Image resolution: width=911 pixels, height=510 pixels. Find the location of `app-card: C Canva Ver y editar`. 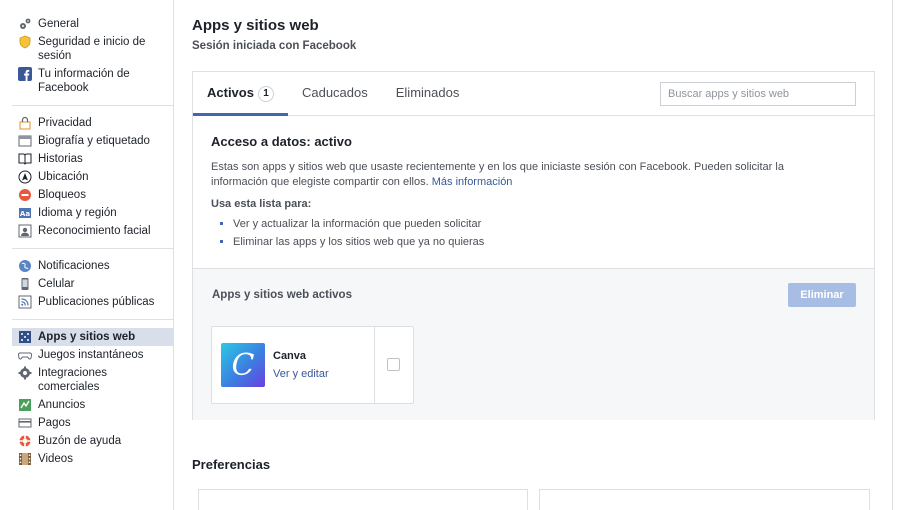

app-card: C Canva Ver y editar is located at coordinates (312, 365).